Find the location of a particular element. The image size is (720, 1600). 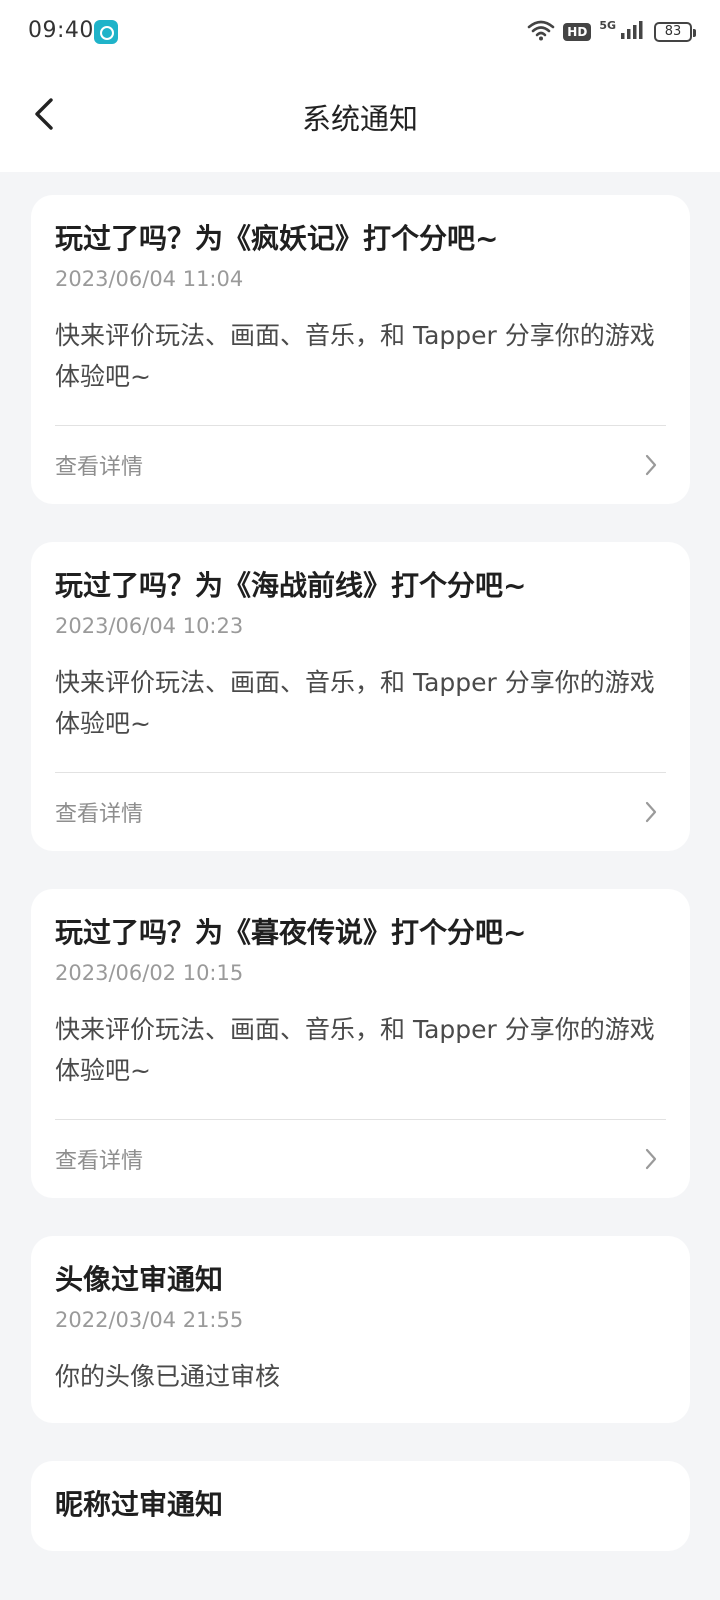

status-indicators: HD 5G 83 is located at coordinates (611, 32).